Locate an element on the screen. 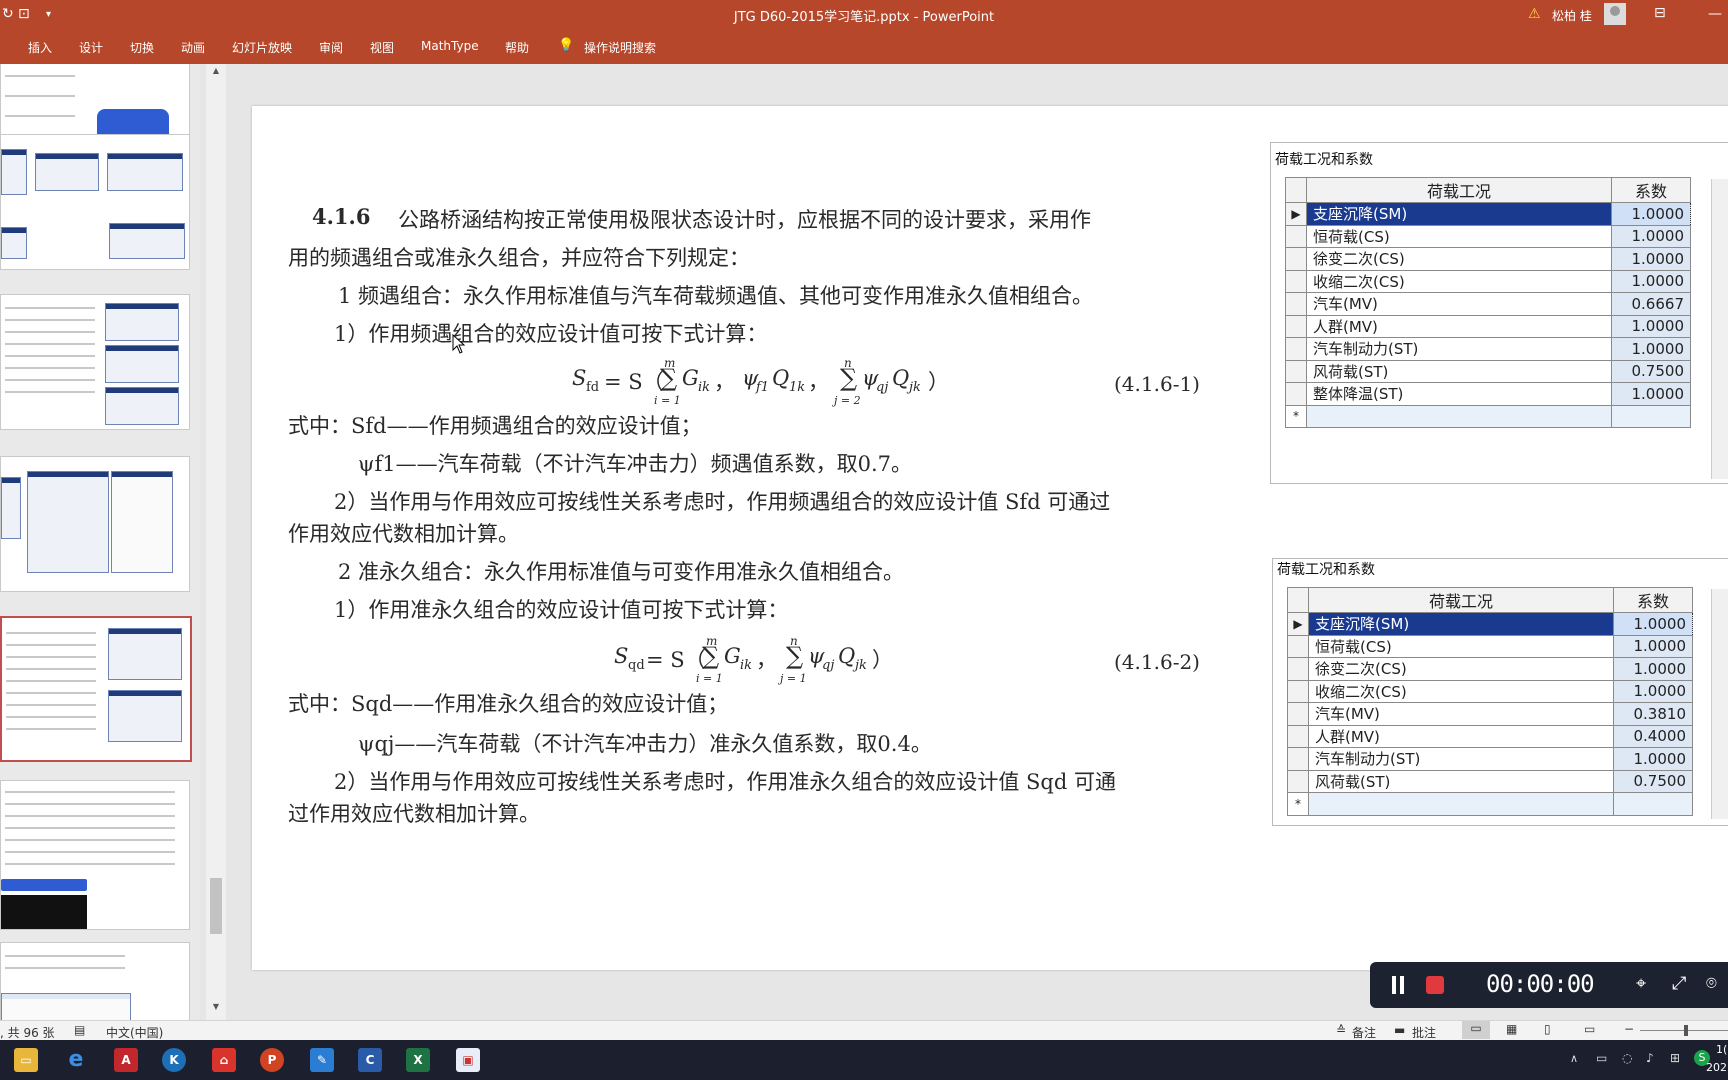  table-row: 风荷载(ST) 0.7500 is located at coordinates (1490, 781).